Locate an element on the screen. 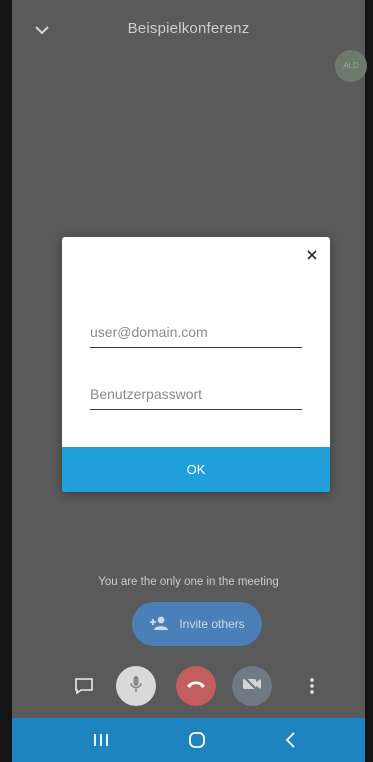 This screenshot has height=762, width=373. ok-button: OK is located at coordinates (196, 469).